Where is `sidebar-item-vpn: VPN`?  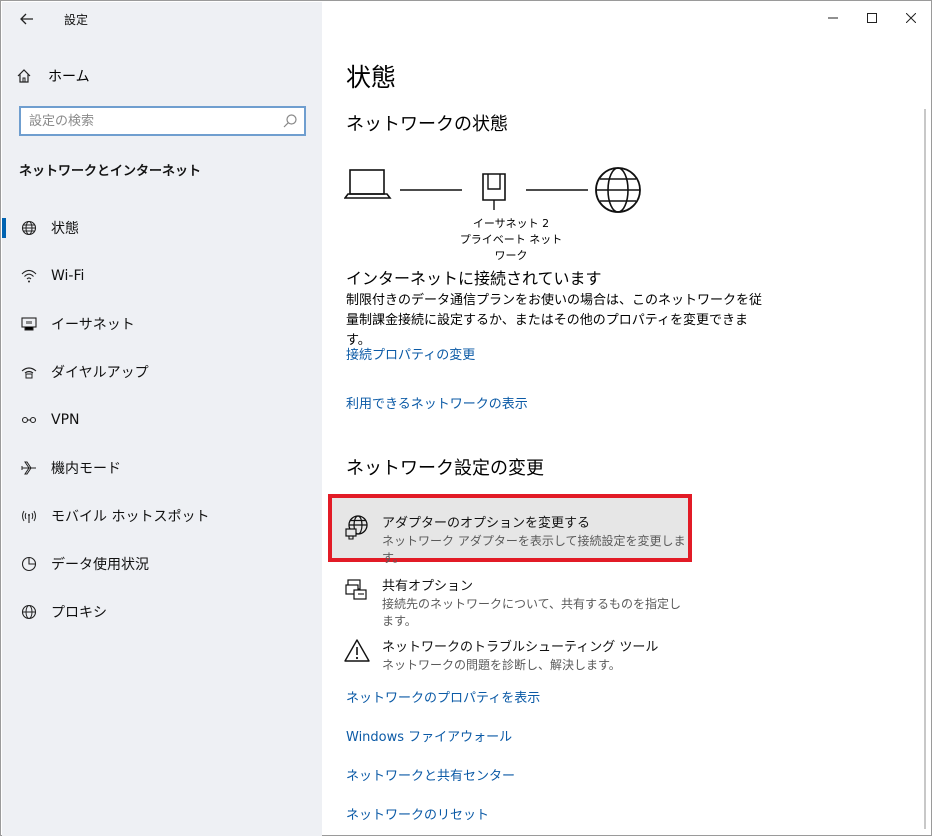
sidebar-item-vpn: VPN is located at coordinates (162, 420).